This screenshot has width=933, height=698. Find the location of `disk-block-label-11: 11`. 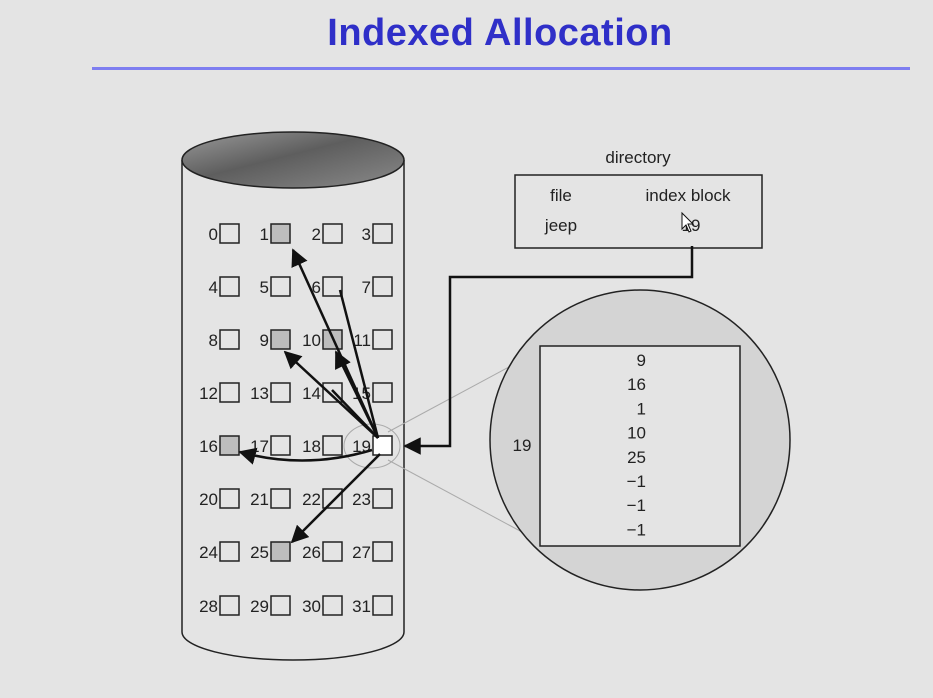

disk-block-label-11: 11 is located at coordinates (362, 340).